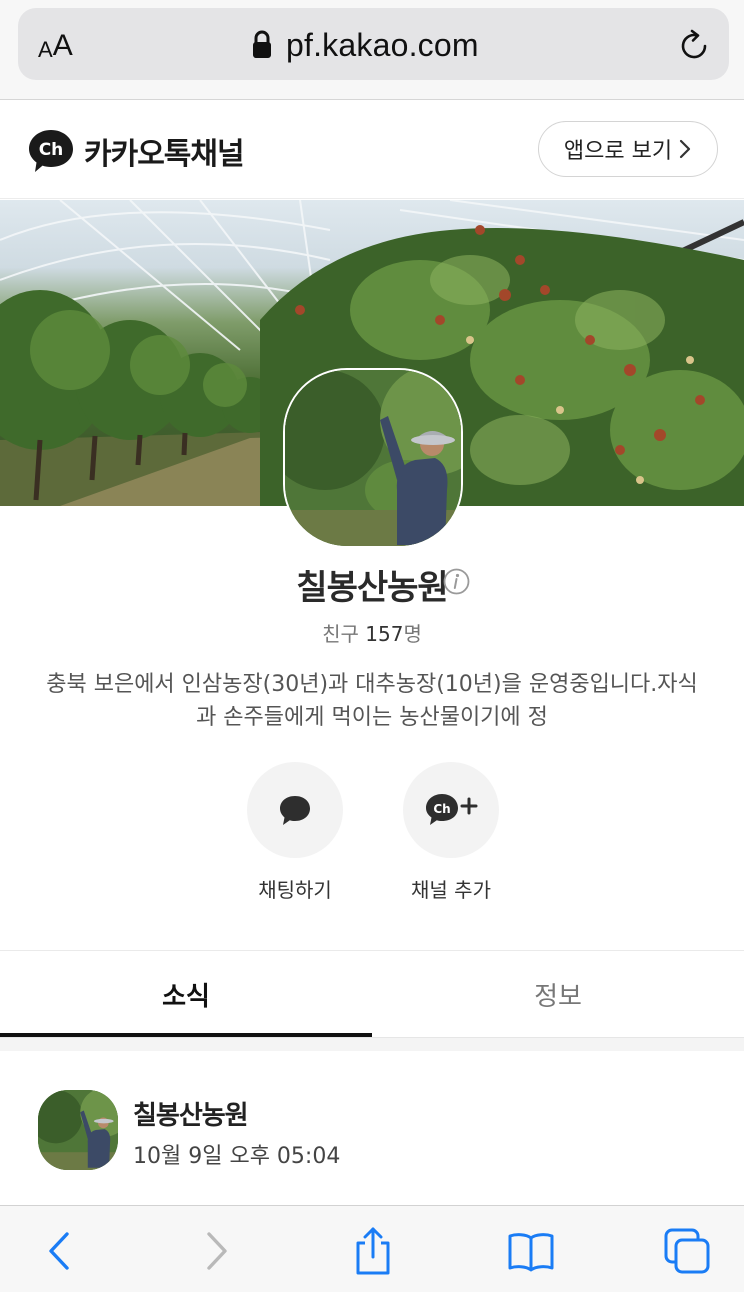 The width and height of the screenshot is (744, 1292). What do you see at coordinates (456, 581) in the screenshot?
I see `info-icon` at bounding box center [456, 581].